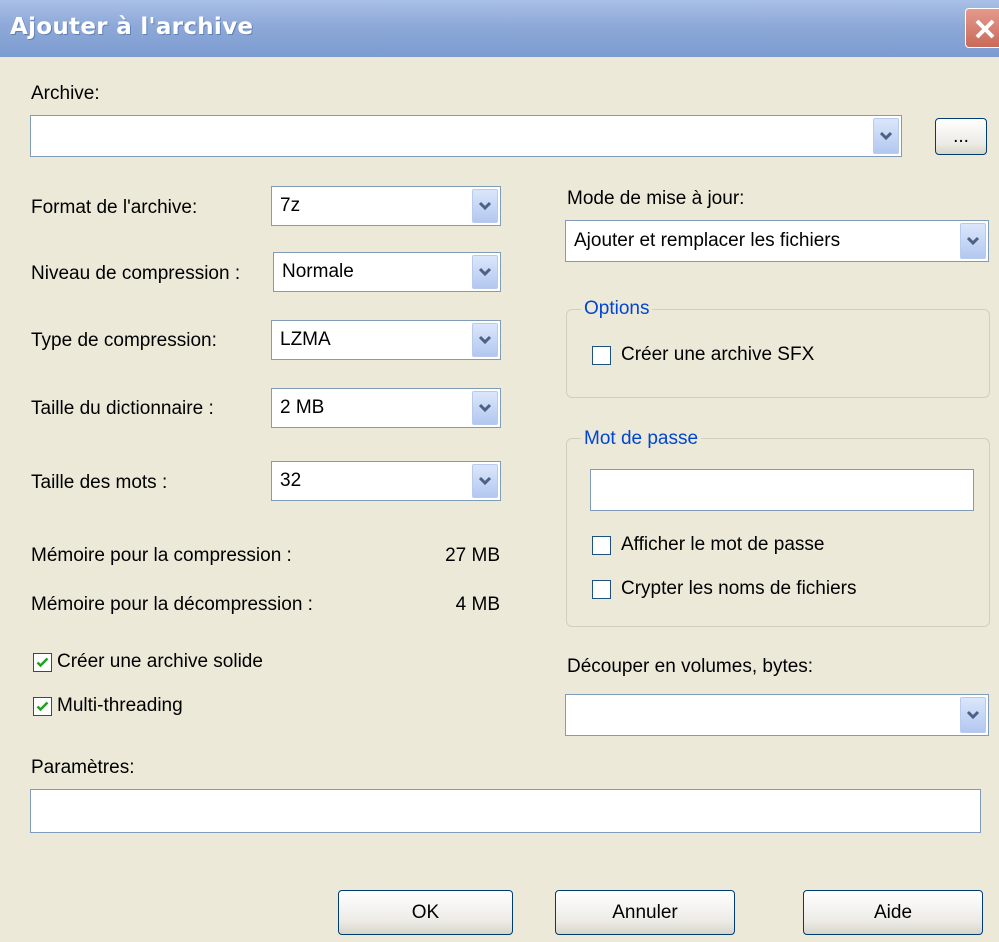 This screenshot has width=999, height=942. Describe the element at coordinates (641, 439) in the screenshot. I see `password-group-title: Mot de passe` at that location.